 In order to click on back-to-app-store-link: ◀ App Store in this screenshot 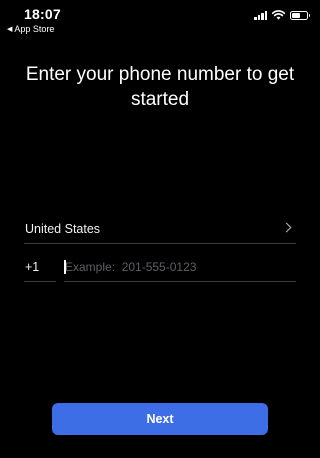, I will do `click(30, 29)`.